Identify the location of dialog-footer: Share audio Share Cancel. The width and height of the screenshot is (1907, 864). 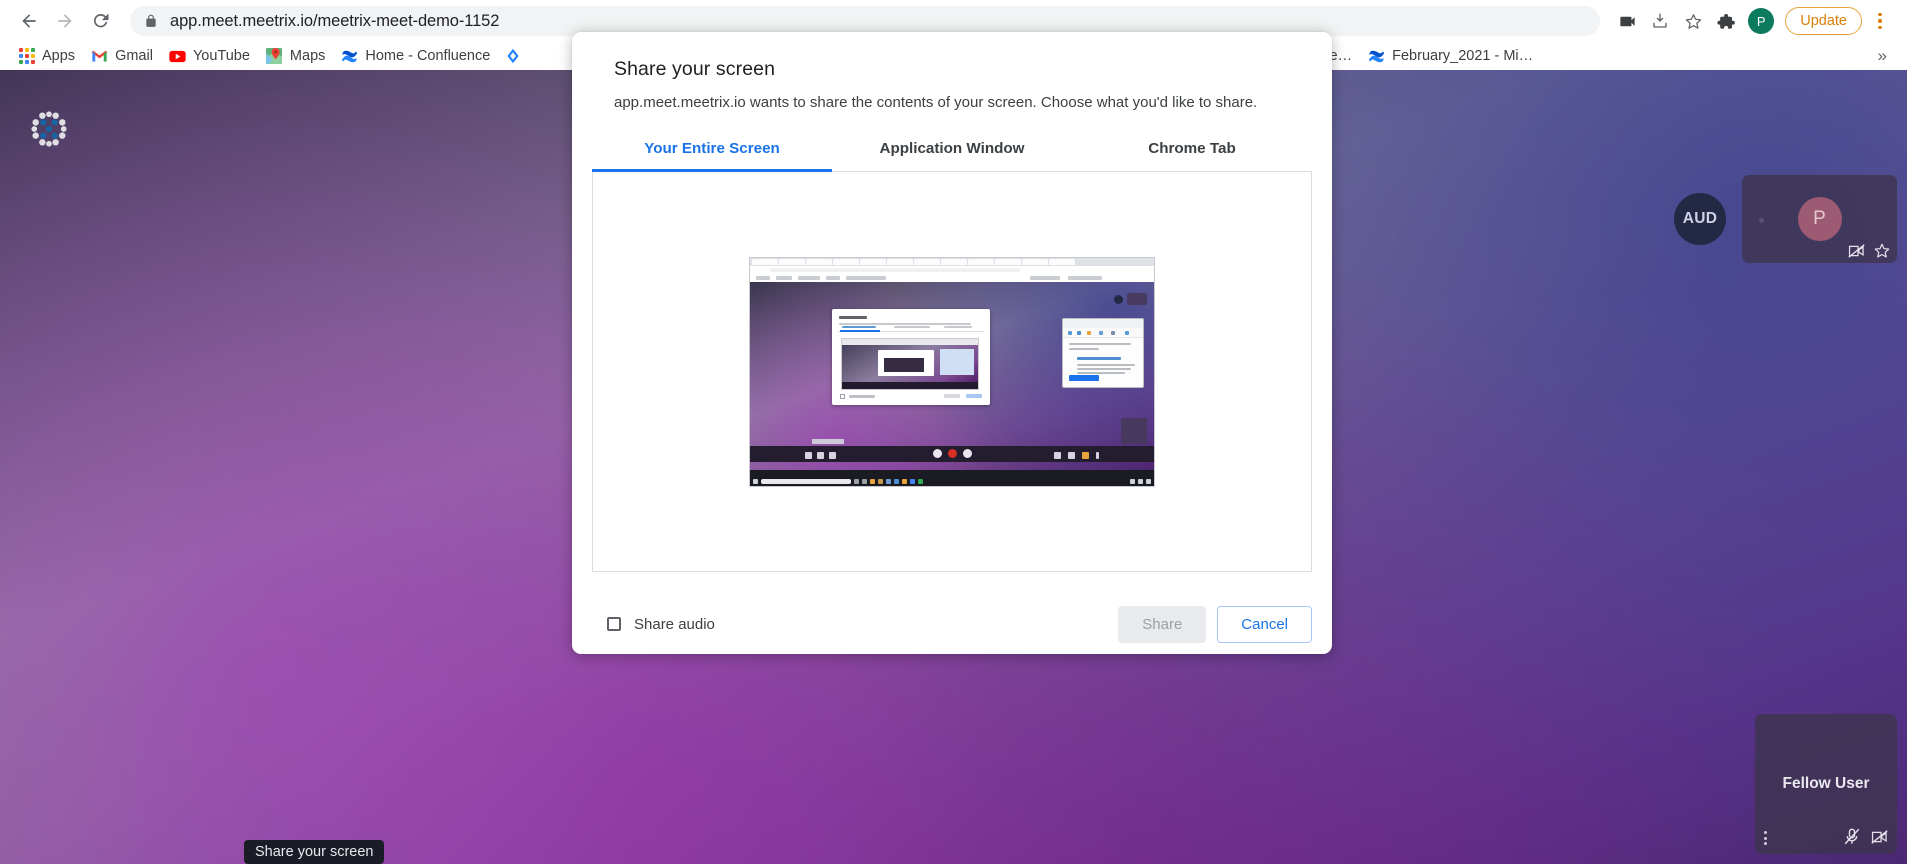
(952, 624).